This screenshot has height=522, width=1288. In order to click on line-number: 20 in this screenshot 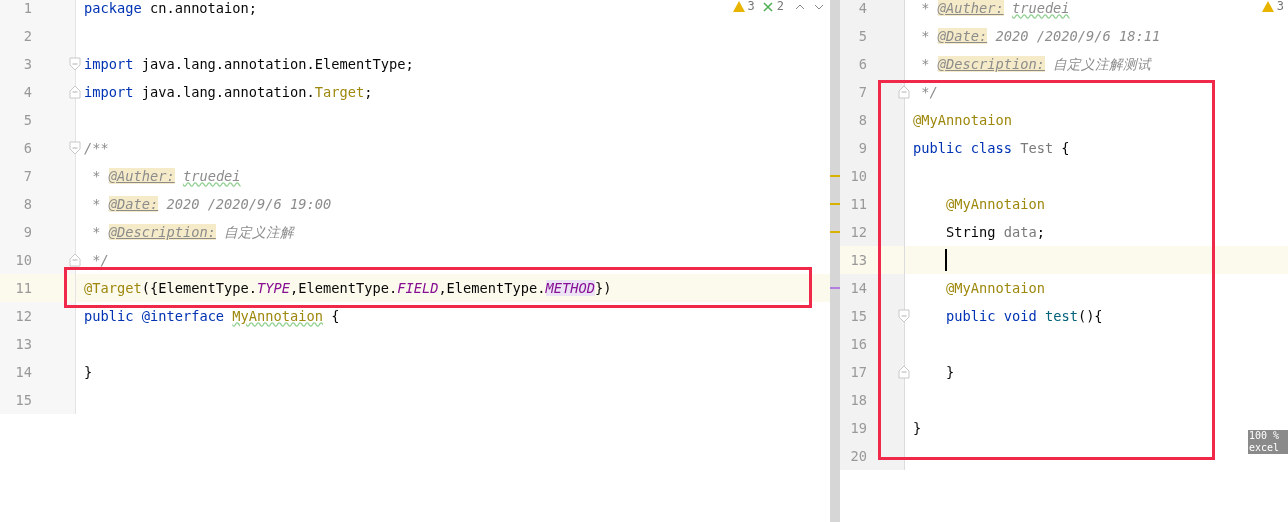, I will do `click(858, 456)`.